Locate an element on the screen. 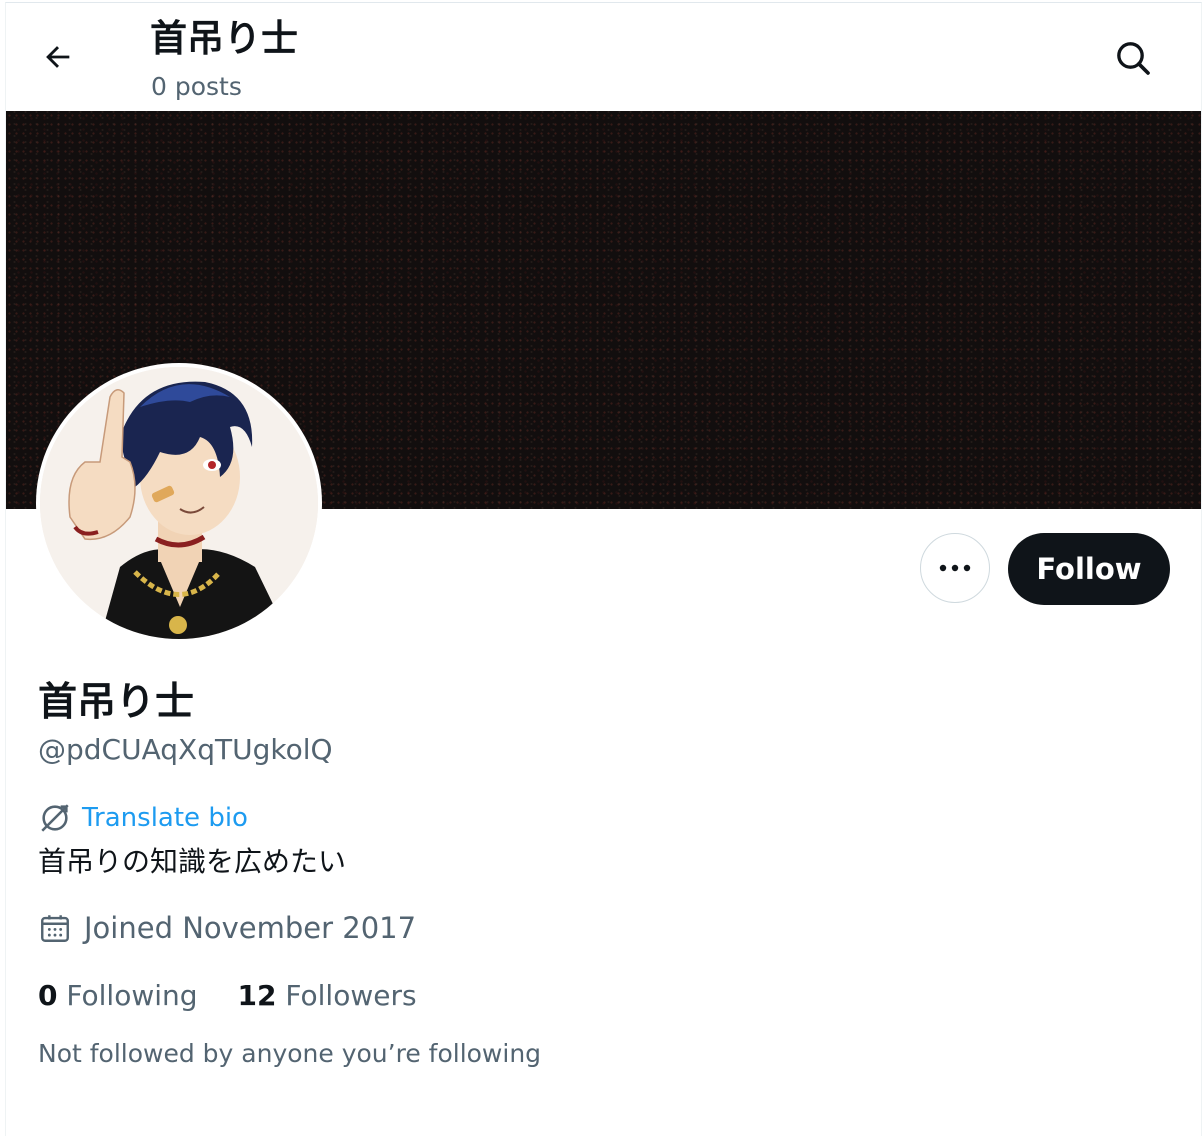  more-horizontal-icon is located at coordinates (955, 568).